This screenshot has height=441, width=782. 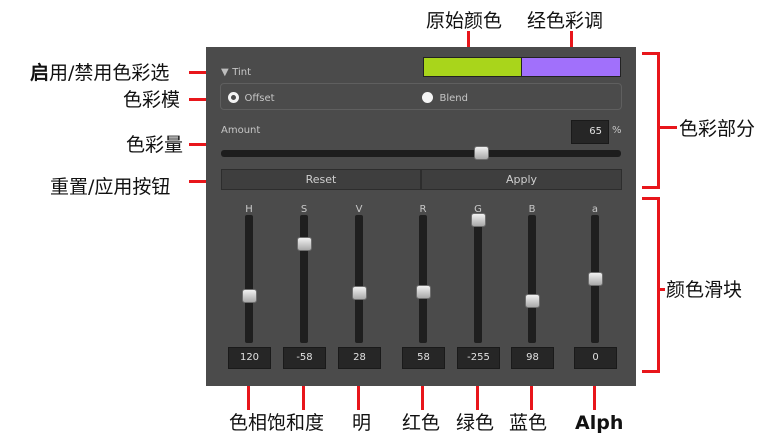 What do you see at coordinates (532, 279) in the screenshot?
I see `slider-b-track` at bounding box center [532, 279].